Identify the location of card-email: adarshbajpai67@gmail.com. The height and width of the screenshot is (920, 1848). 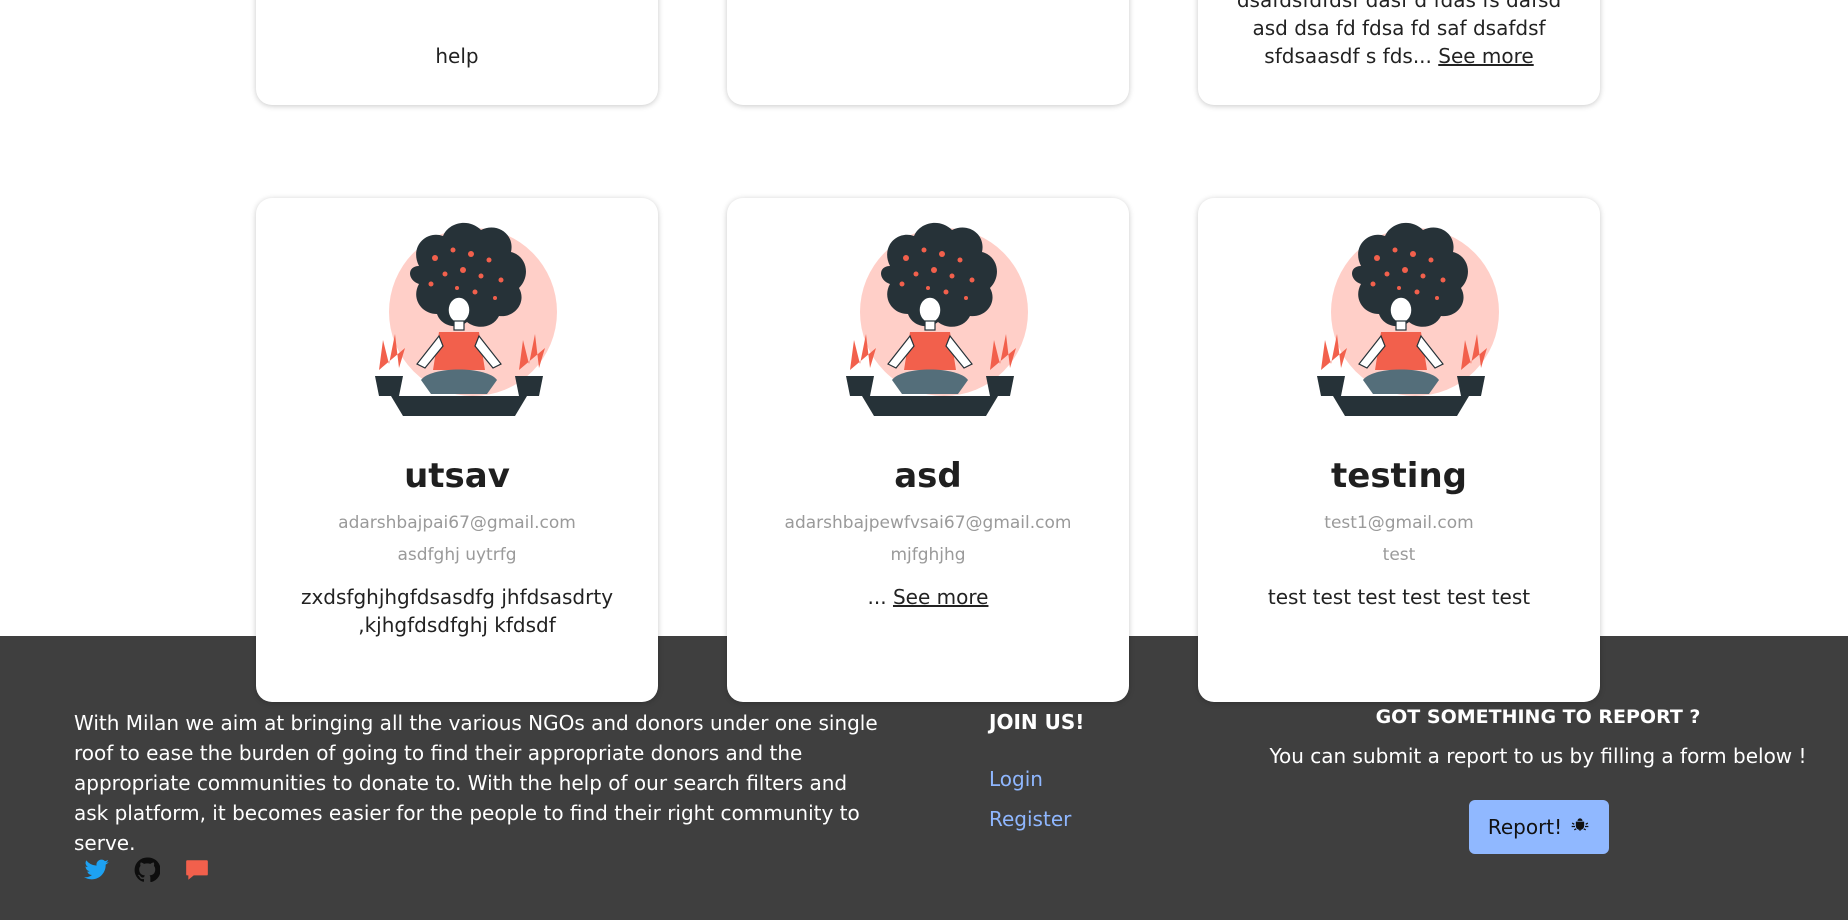
(457, 523).